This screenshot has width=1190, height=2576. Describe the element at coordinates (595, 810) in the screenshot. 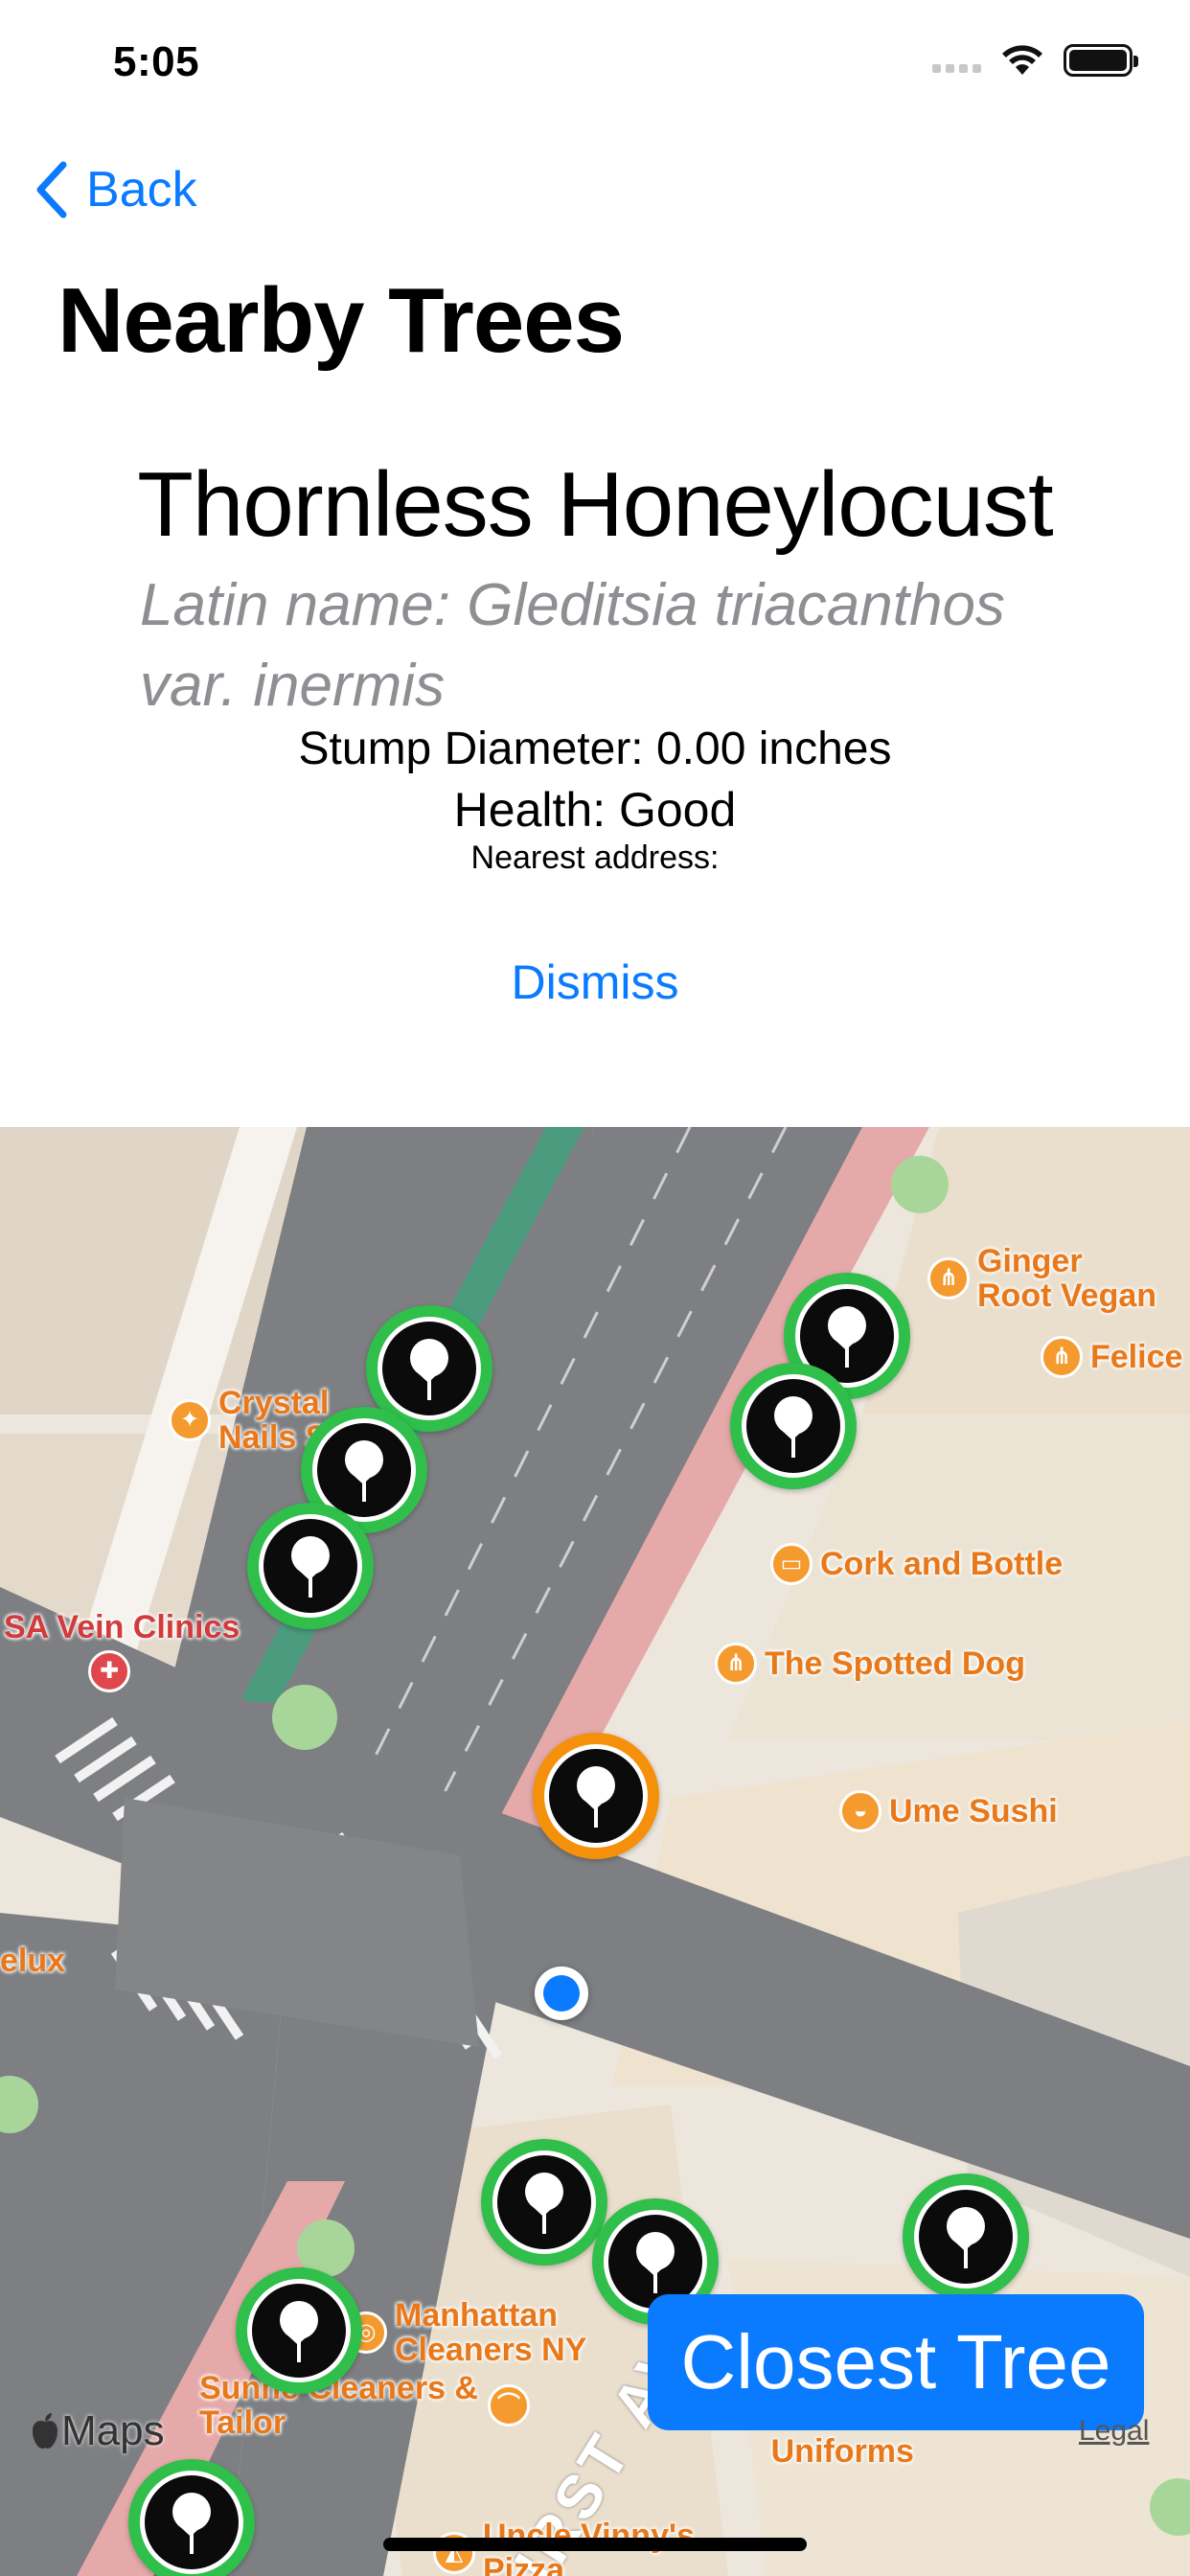

I see `tree-health: Health: Good` at that location.